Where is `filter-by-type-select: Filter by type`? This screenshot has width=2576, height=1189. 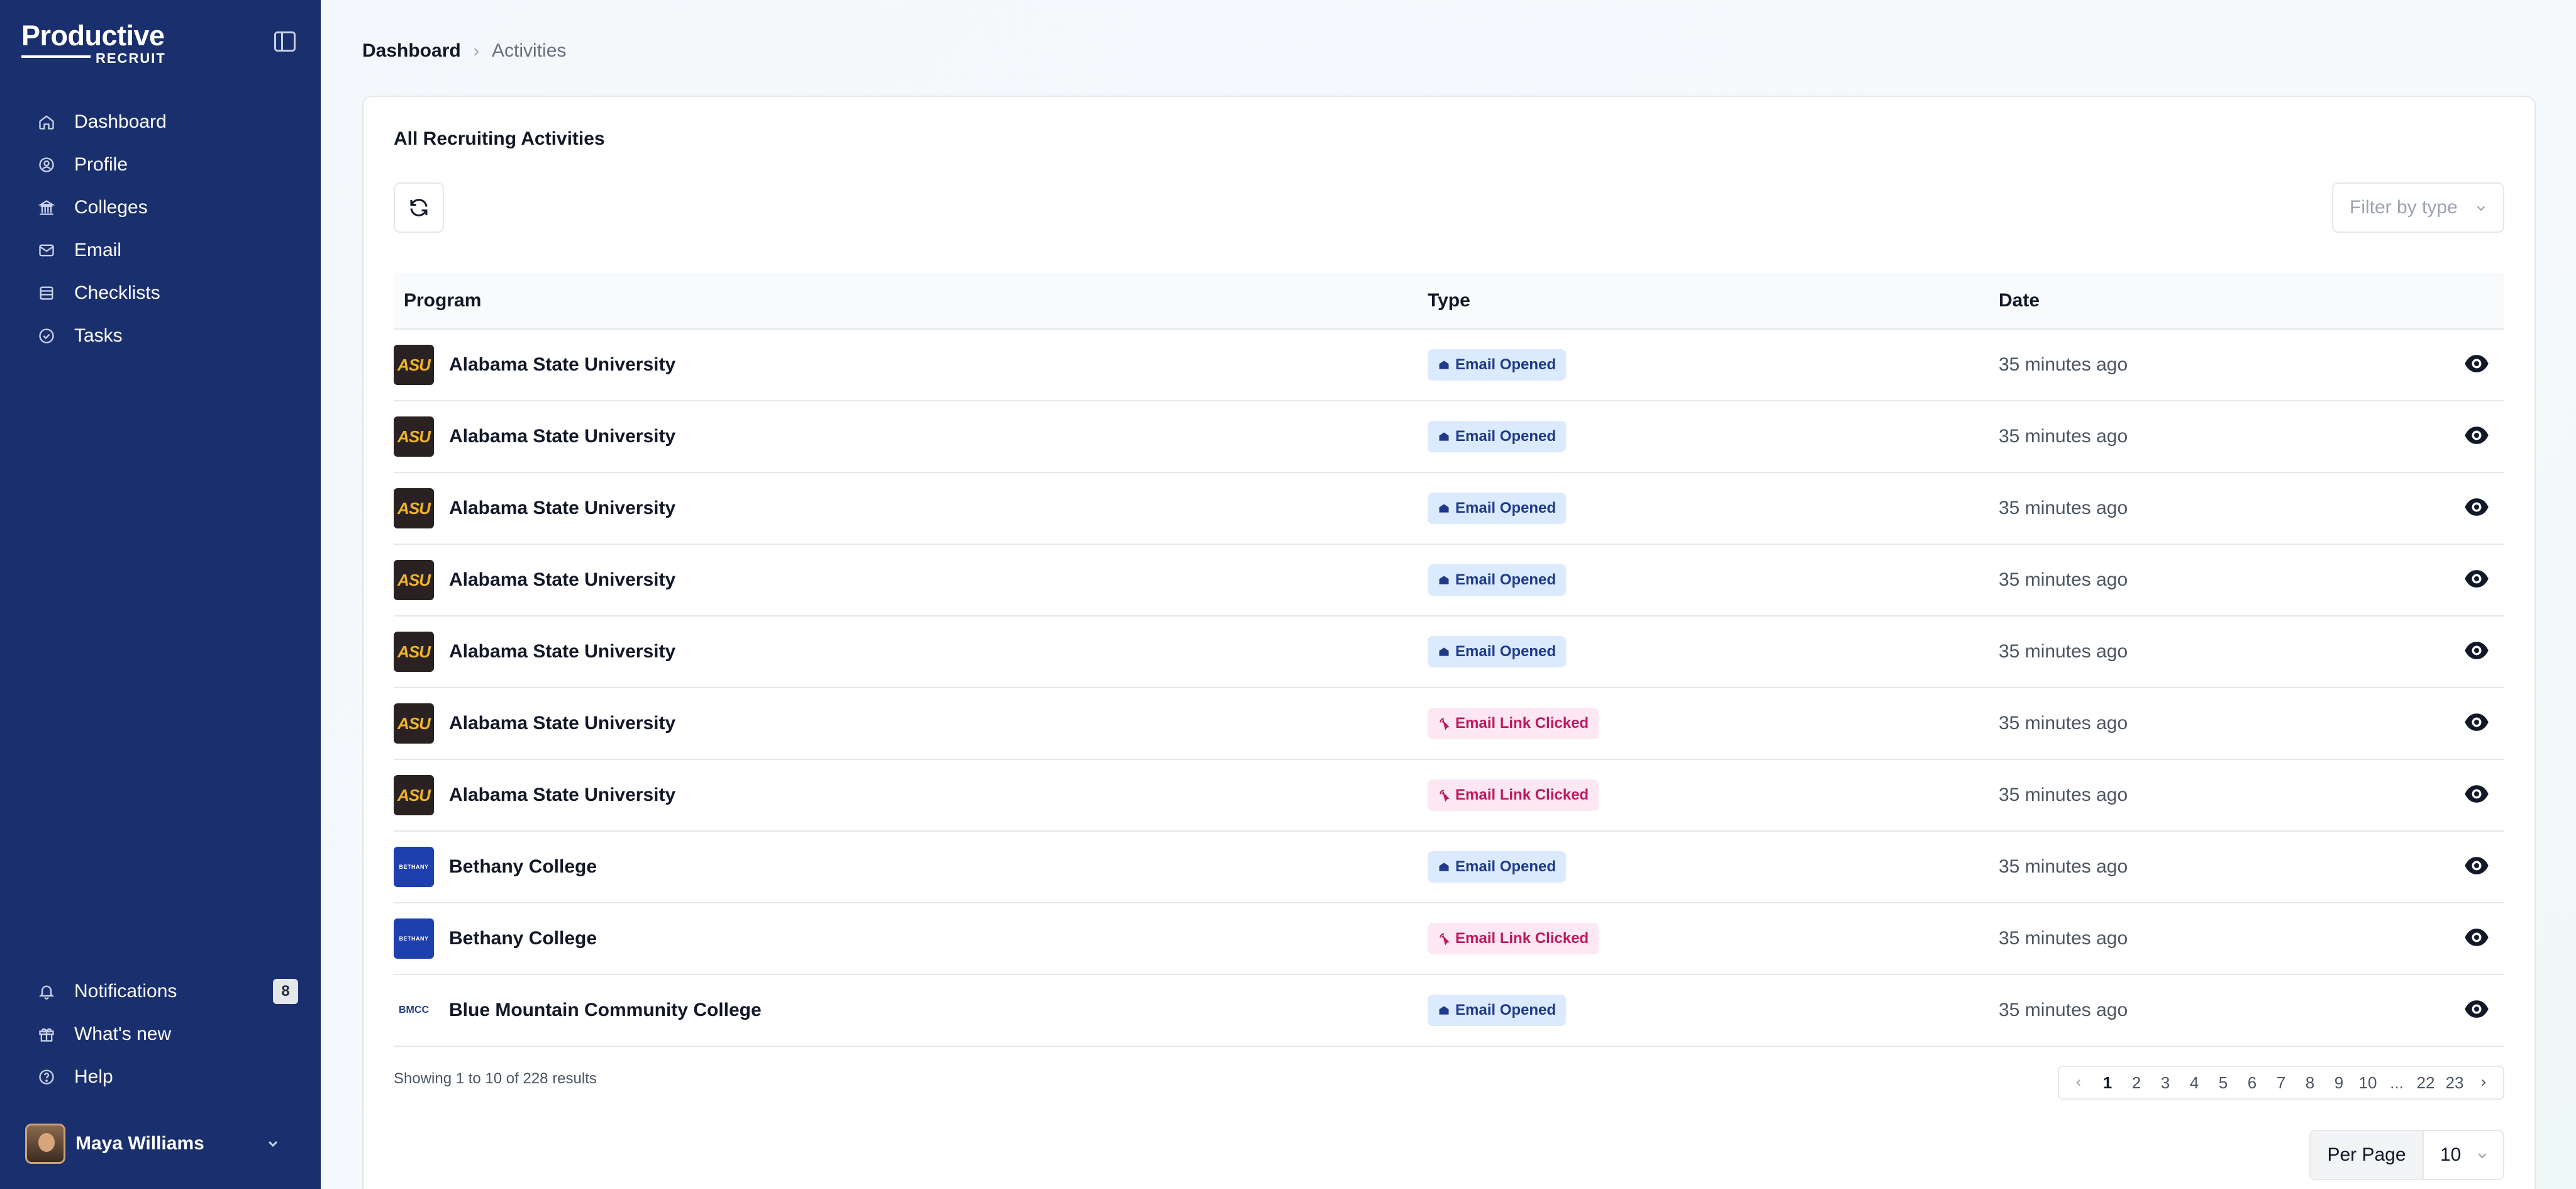 filter-by-type-select: Filter by type is located at coordinates (2418, 207).